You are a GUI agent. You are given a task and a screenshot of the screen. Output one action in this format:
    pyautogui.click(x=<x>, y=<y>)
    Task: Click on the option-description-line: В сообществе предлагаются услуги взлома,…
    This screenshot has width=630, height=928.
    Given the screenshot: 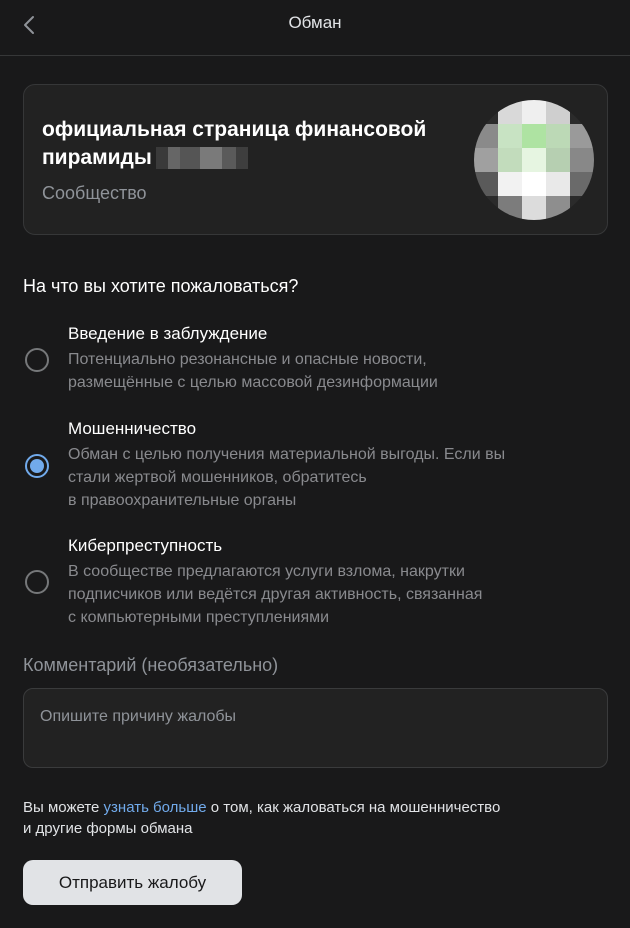 What is the action you would take?
    pyautogui.click(x=266, y=571)
    